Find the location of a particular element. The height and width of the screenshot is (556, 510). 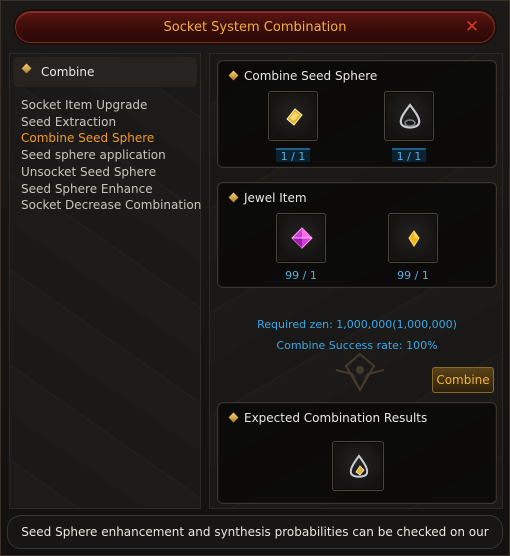

close-icon: ✕ is located at coordinates (472, 27).